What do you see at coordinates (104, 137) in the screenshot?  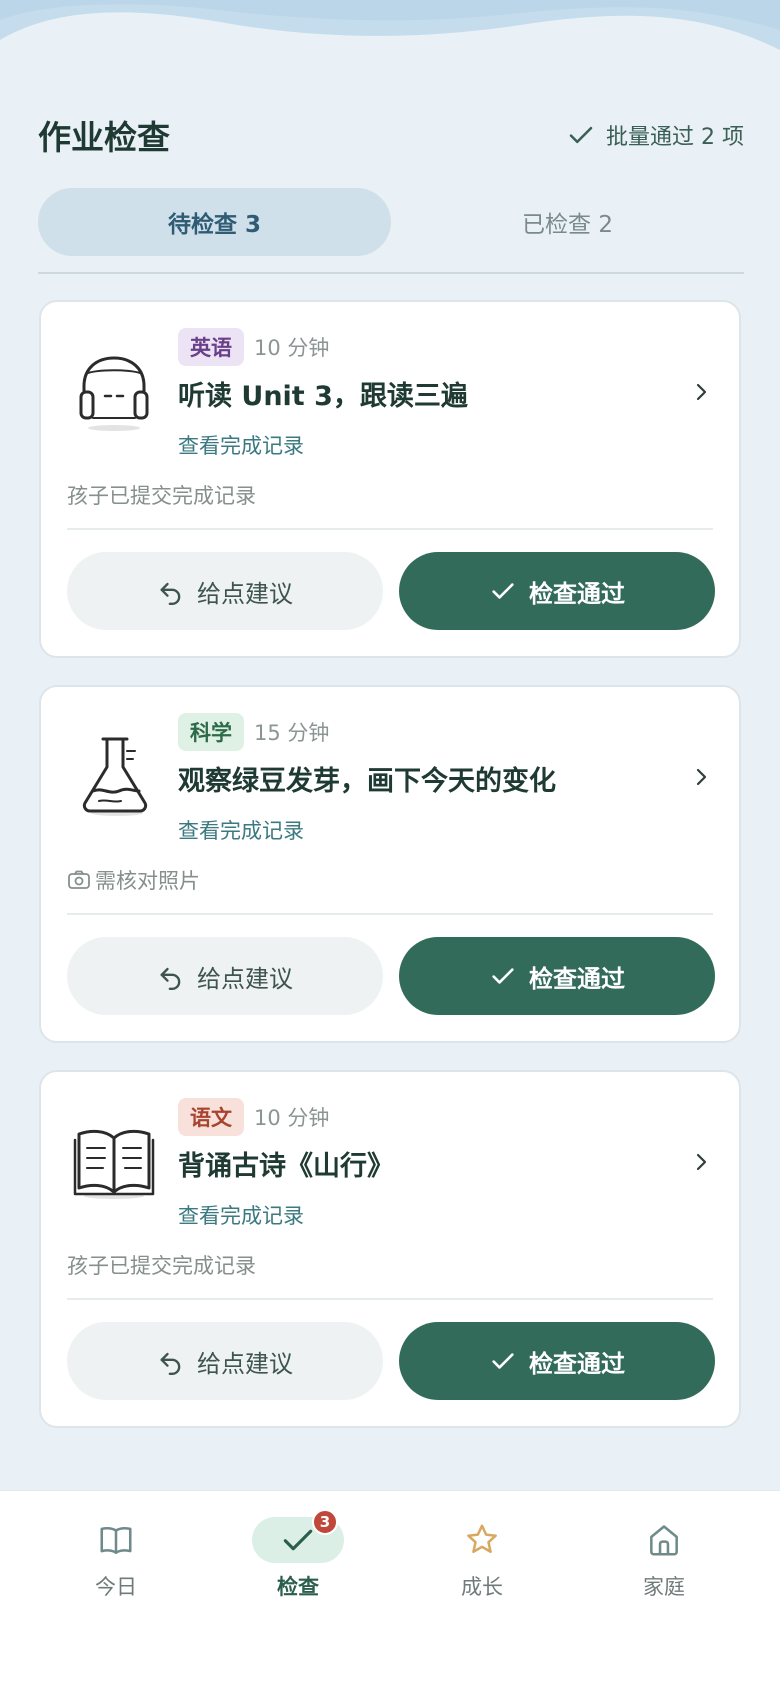 I see `page-title: 作业检查` at bounding box center [104, 137].